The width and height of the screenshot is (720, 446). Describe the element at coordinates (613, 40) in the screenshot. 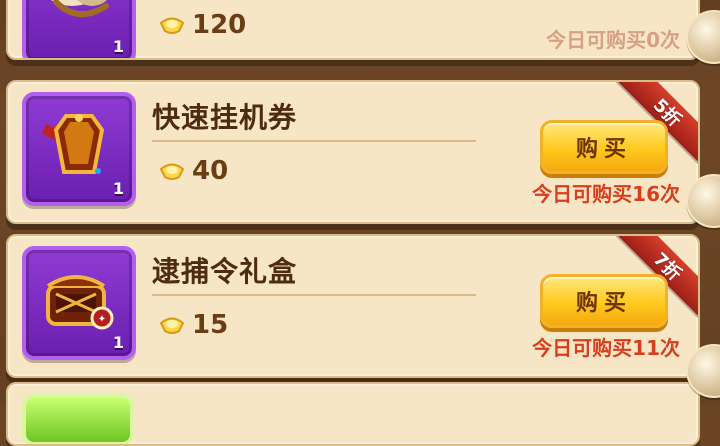

I see `purchase-limit-text: 今日可购买0次` at that location.